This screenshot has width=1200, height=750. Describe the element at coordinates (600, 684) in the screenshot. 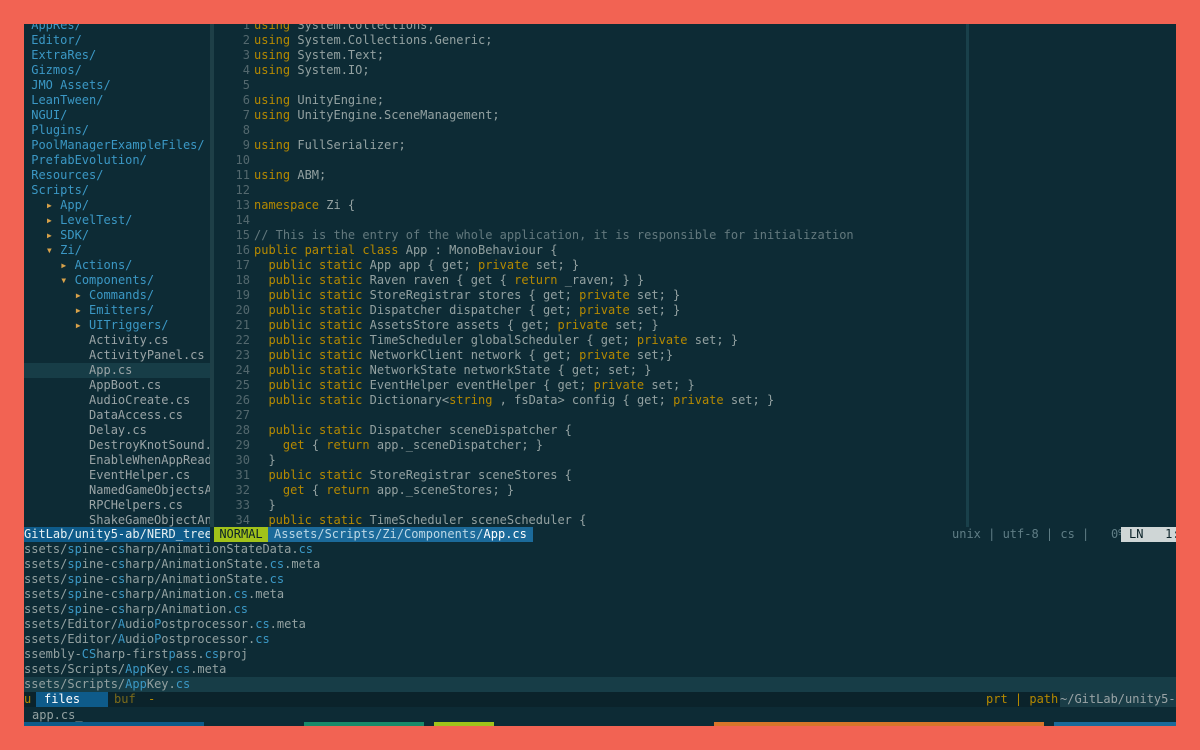

I see `result-item: ssets/Scripts/AppKey.cs` at that location.